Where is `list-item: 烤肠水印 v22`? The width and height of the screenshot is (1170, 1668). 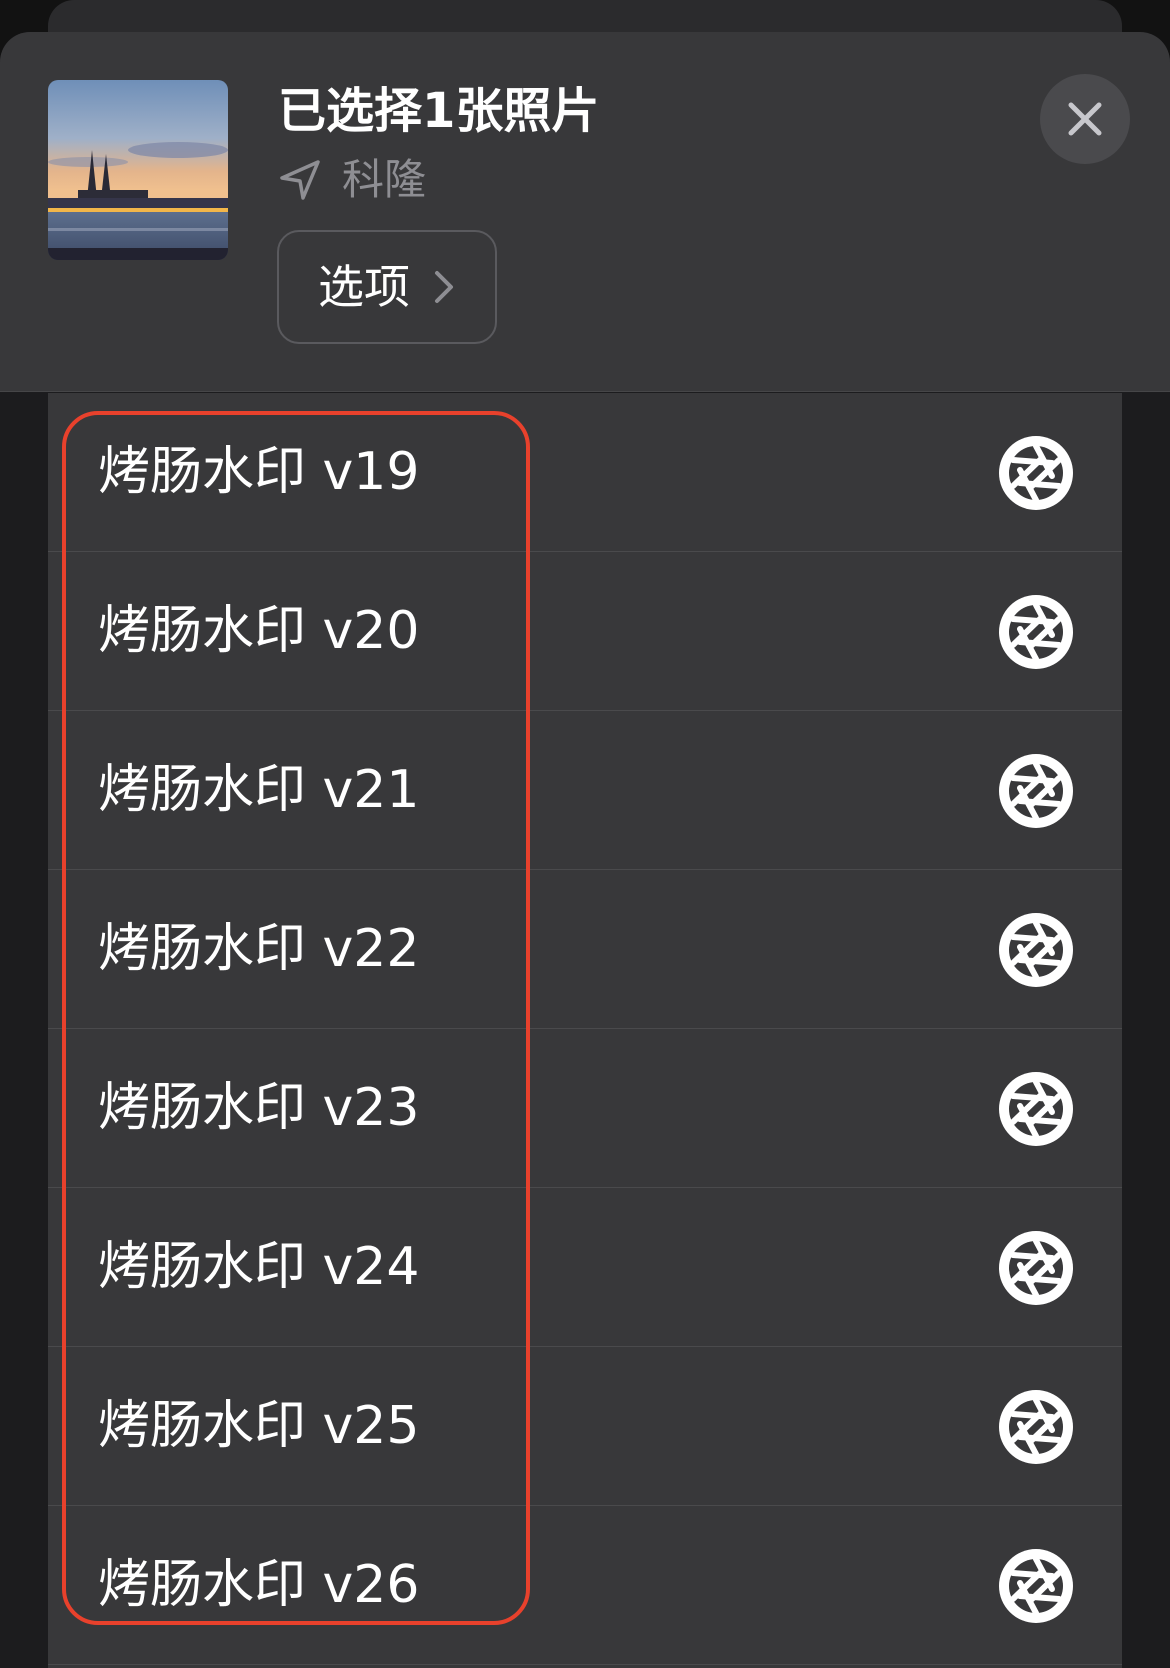
list-item: 烤肠水印 v22 is located at coordinates (585, 949).